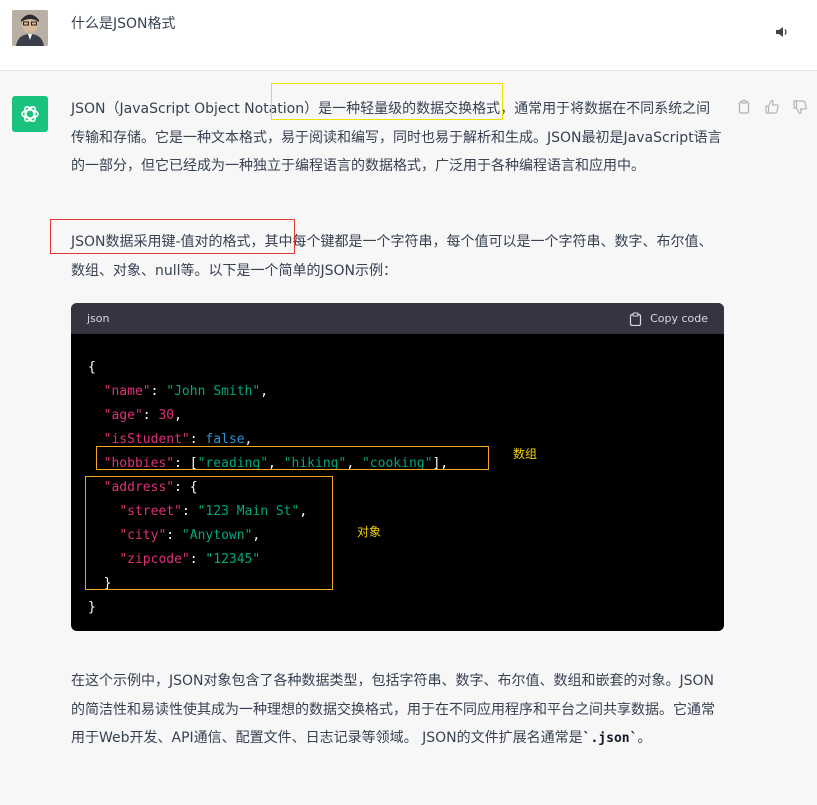  I want to click on copy-code-label: Copy code, so click(679, 318).